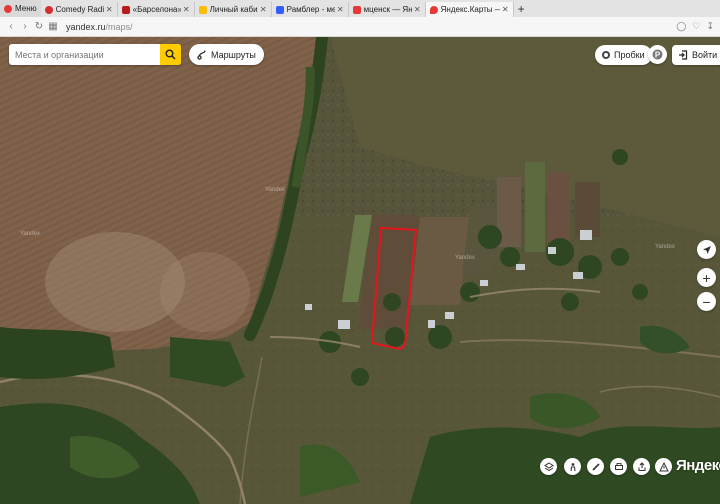  I want to click on heart-icon: ♡, so click(696, 26).